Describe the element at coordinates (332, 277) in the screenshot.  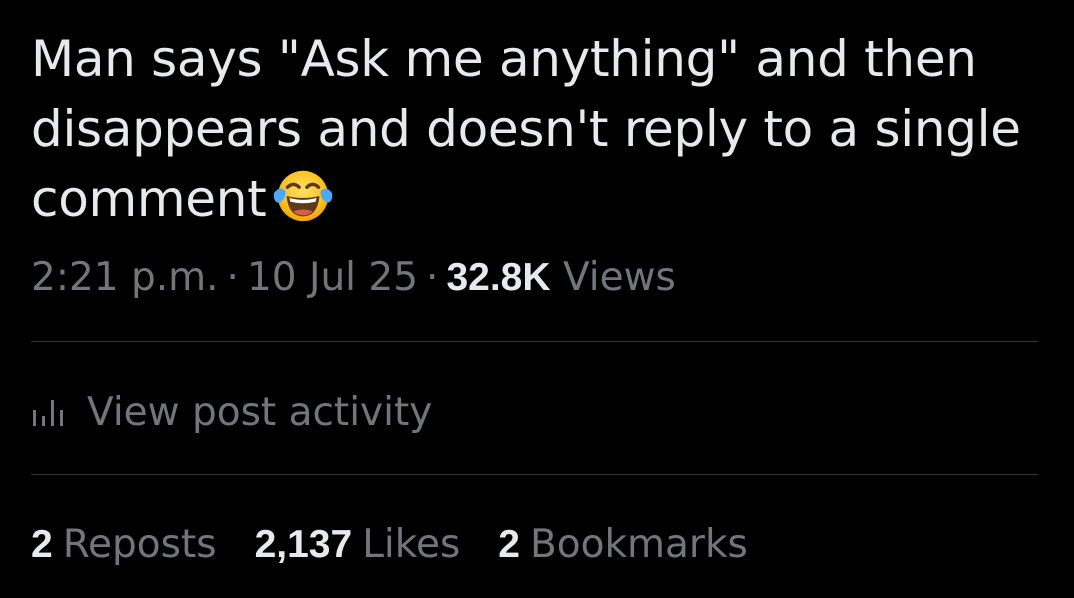
I see `post-date: 10 Jul 25` at that location.